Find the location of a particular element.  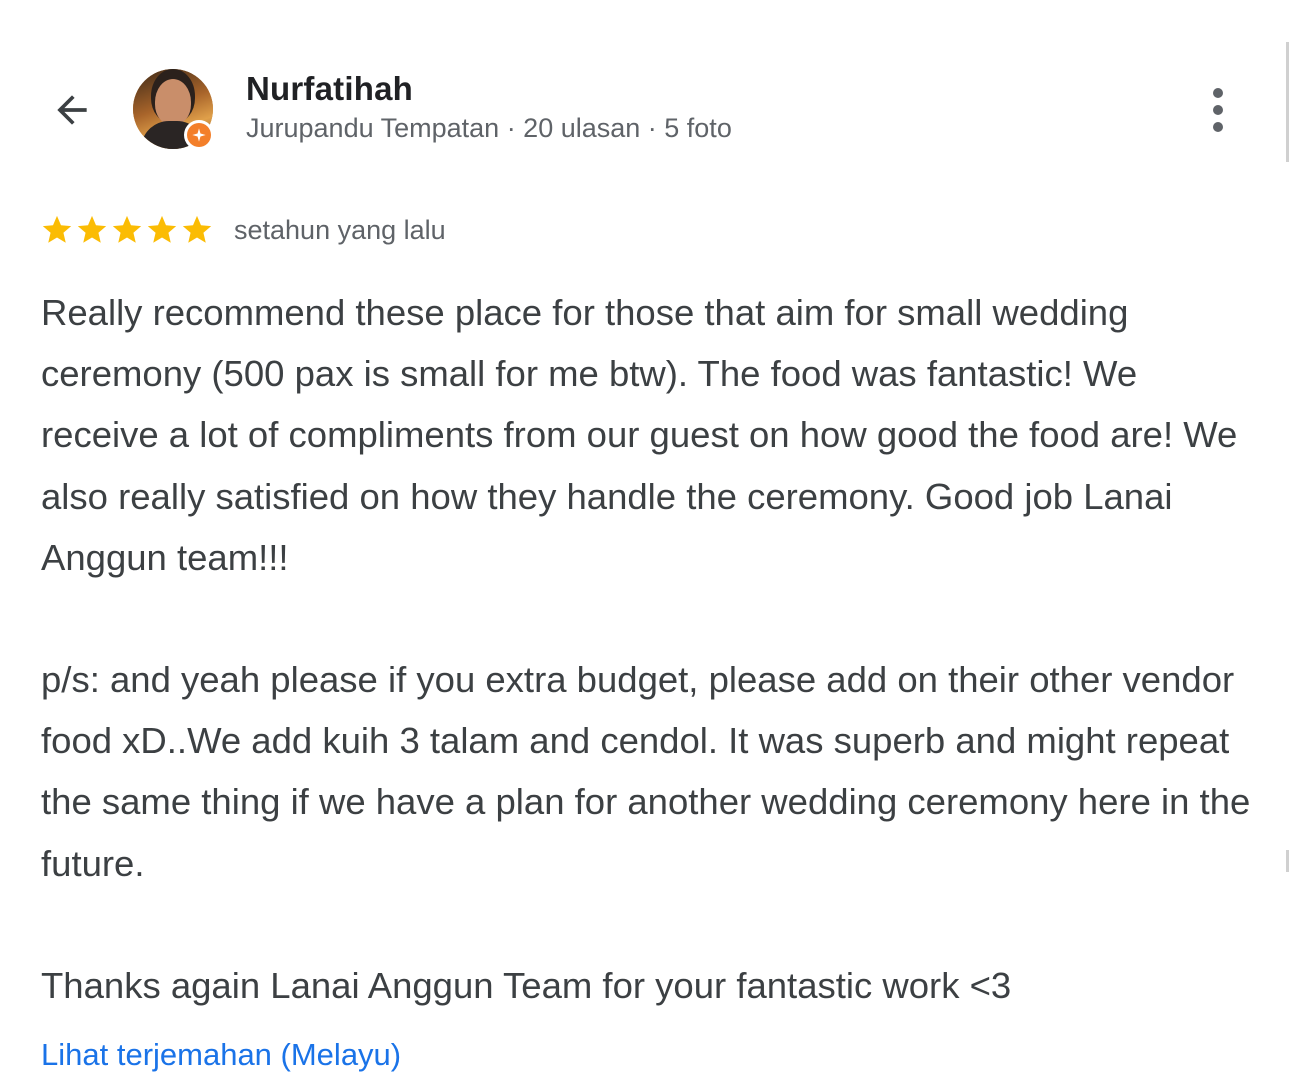

local-guide-badge is located at coordinates (199, 135).